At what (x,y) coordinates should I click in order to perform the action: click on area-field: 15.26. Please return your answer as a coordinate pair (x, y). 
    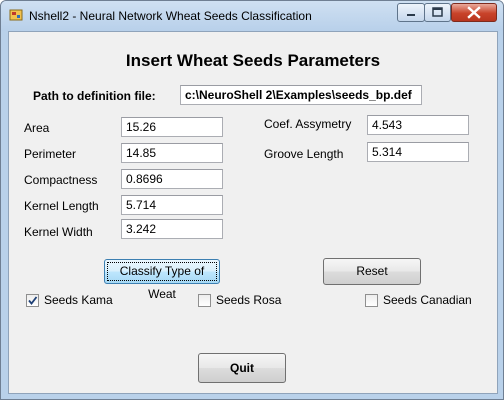
    Looking at the image, I should click on (172, 127).